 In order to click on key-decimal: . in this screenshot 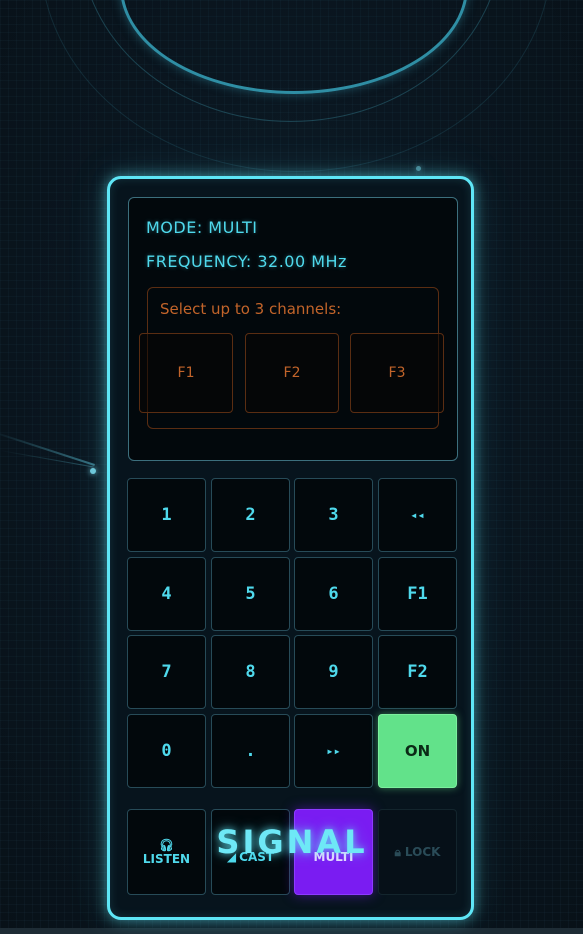, I will do `click(250, 751)`.